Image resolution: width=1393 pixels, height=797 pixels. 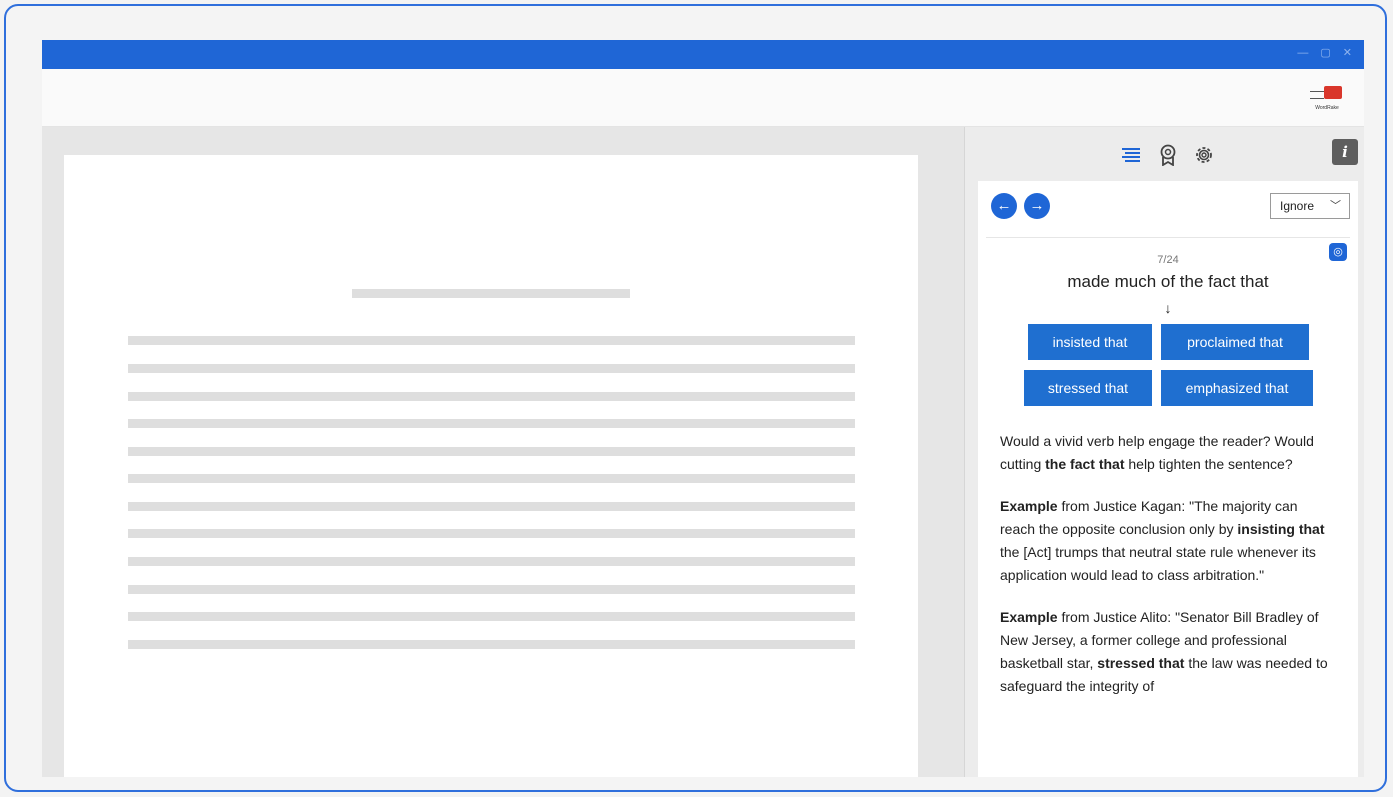 What do you see at coordinates (703, 98) in the screenshot?
I see `ribbon: WordRake` at bounding box center [703, 98].